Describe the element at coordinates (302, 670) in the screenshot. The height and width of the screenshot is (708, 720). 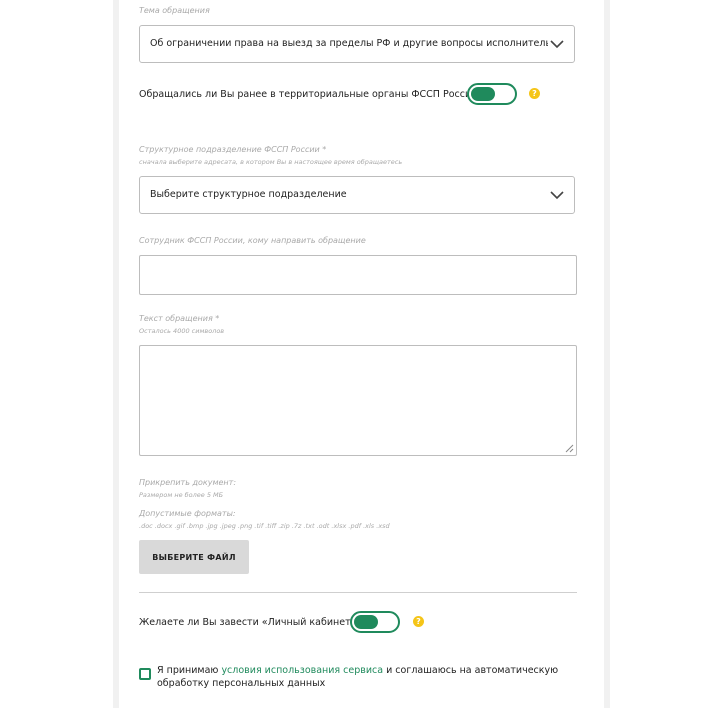
I see `terms-link: условия использования сервиса` at that location.